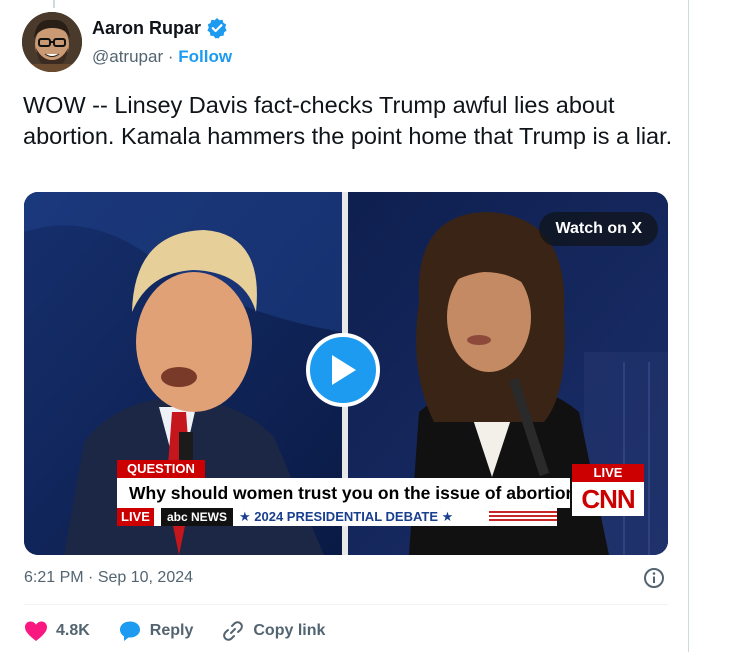 The image size is (753, 652). What do you see at coordinates (217, 28) in the screenshot?
I see `verified-badge-icon` at bounding box center [217, 28].